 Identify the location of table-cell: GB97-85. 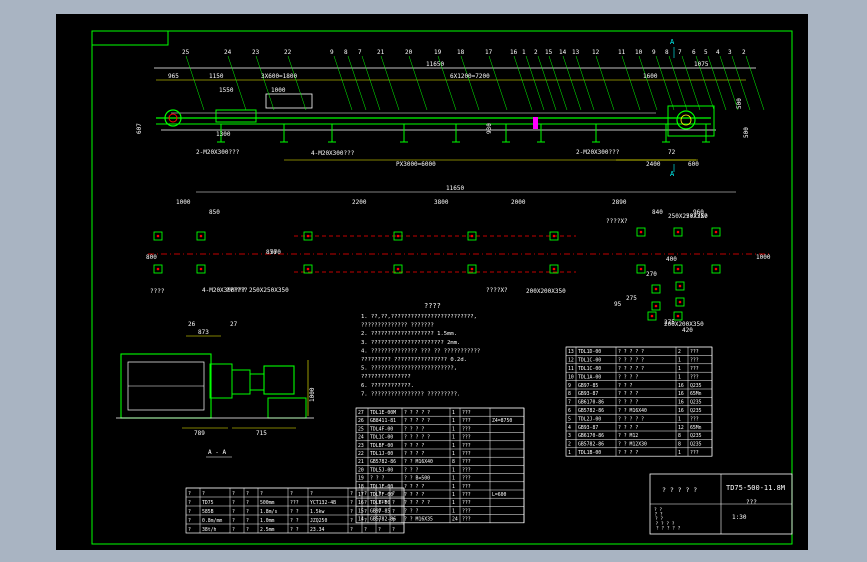
(588, 386).